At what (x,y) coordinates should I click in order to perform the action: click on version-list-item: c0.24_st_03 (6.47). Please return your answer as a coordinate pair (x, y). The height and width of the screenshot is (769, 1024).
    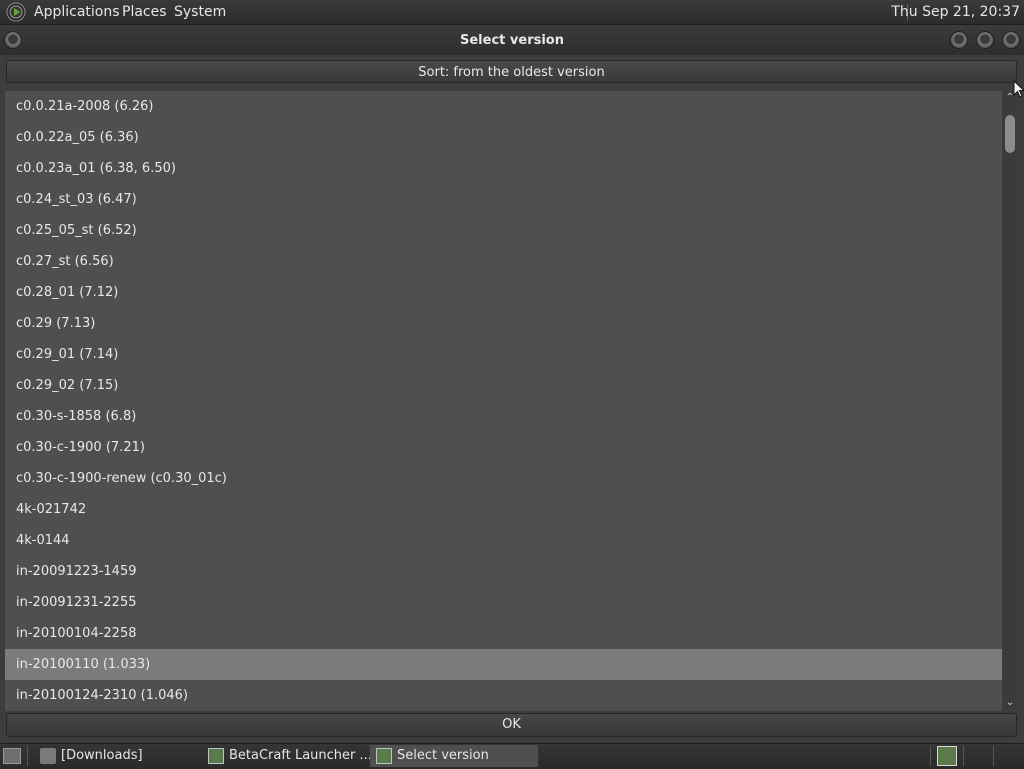
    Looking at the image, I should click on (503, 199).